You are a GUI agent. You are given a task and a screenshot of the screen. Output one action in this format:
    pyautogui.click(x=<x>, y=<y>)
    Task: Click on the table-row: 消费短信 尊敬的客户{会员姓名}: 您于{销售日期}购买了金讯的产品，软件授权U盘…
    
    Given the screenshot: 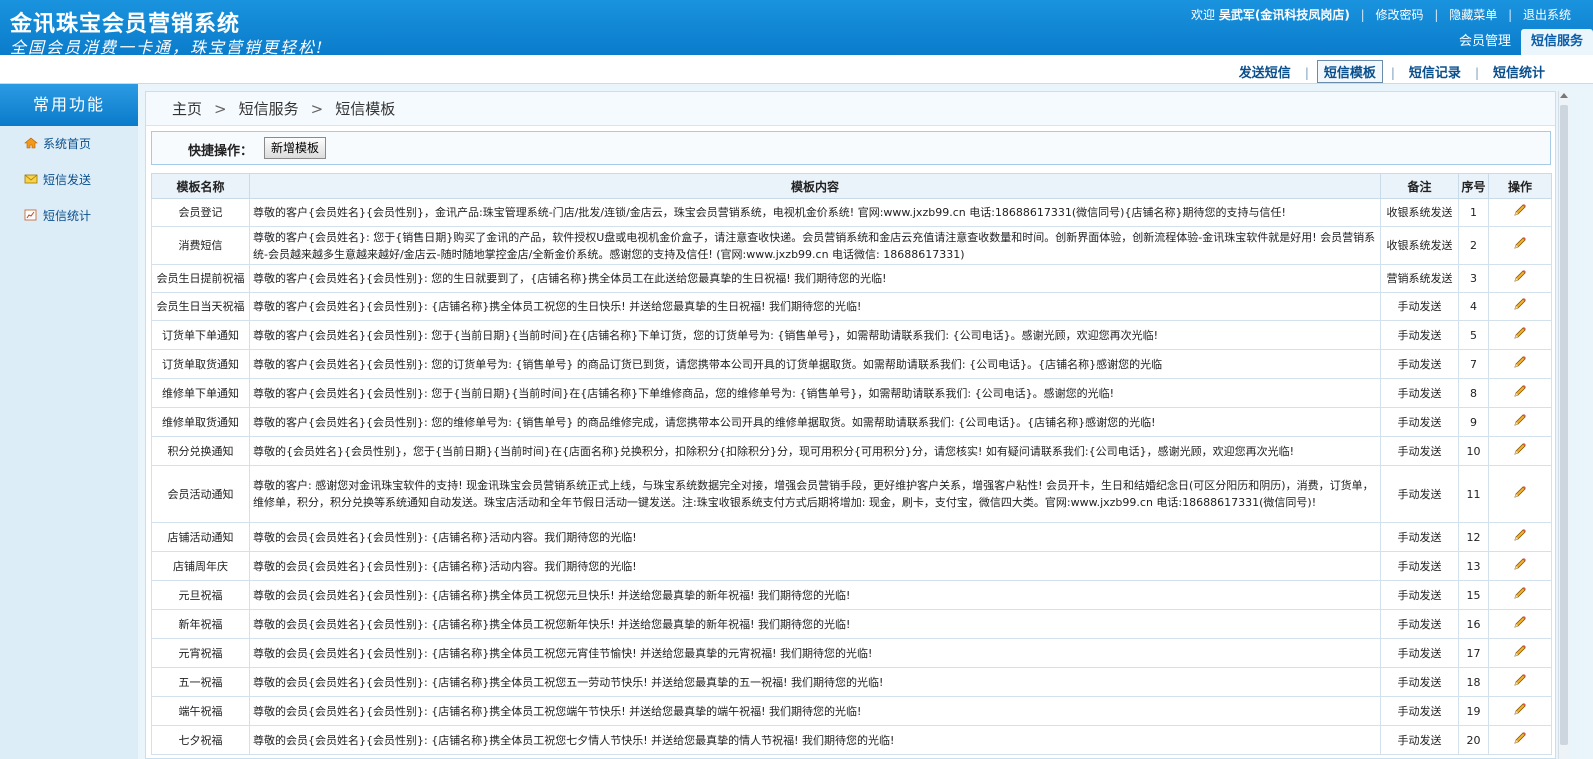 What is the action you would take?
    pyautogui.click(x=851, y=245)
    